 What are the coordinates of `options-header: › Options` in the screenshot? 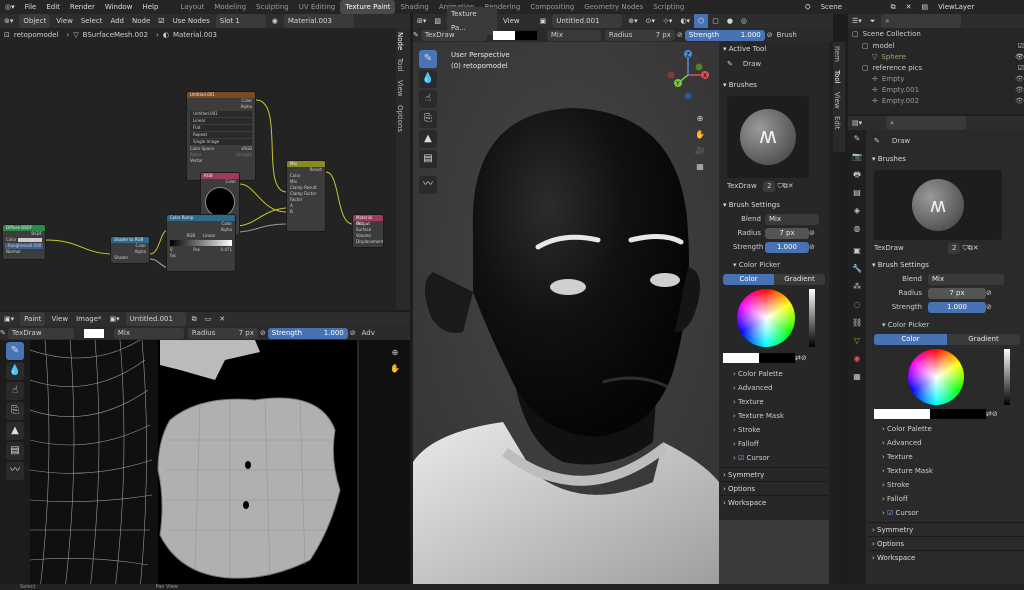 It's located at (946, 543).